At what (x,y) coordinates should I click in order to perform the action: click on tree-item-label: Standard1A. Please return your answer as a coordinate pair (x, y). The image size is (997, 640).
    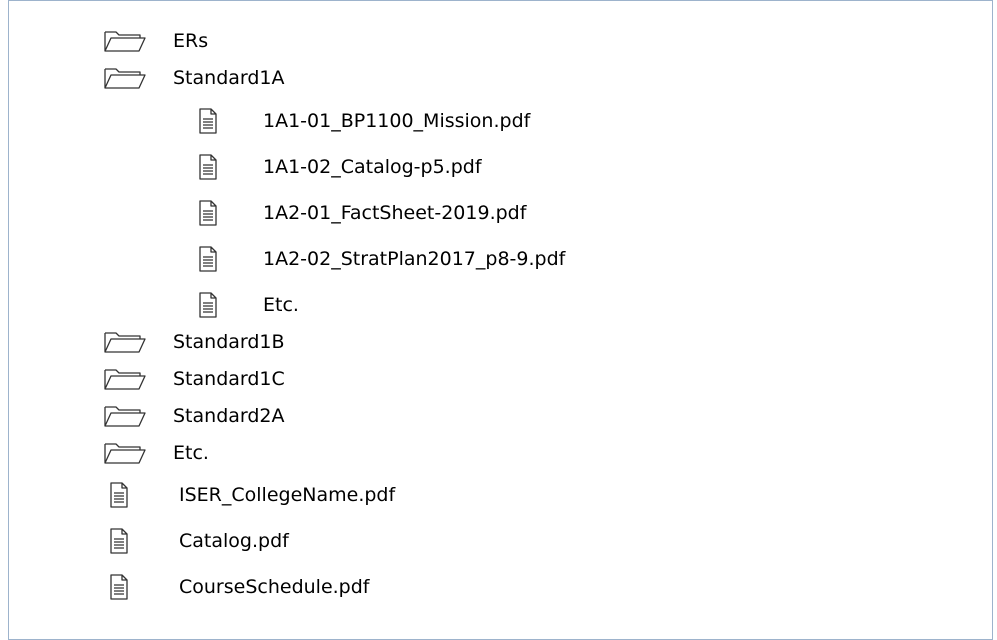
    Looking at the image, I should click on (229, 78).